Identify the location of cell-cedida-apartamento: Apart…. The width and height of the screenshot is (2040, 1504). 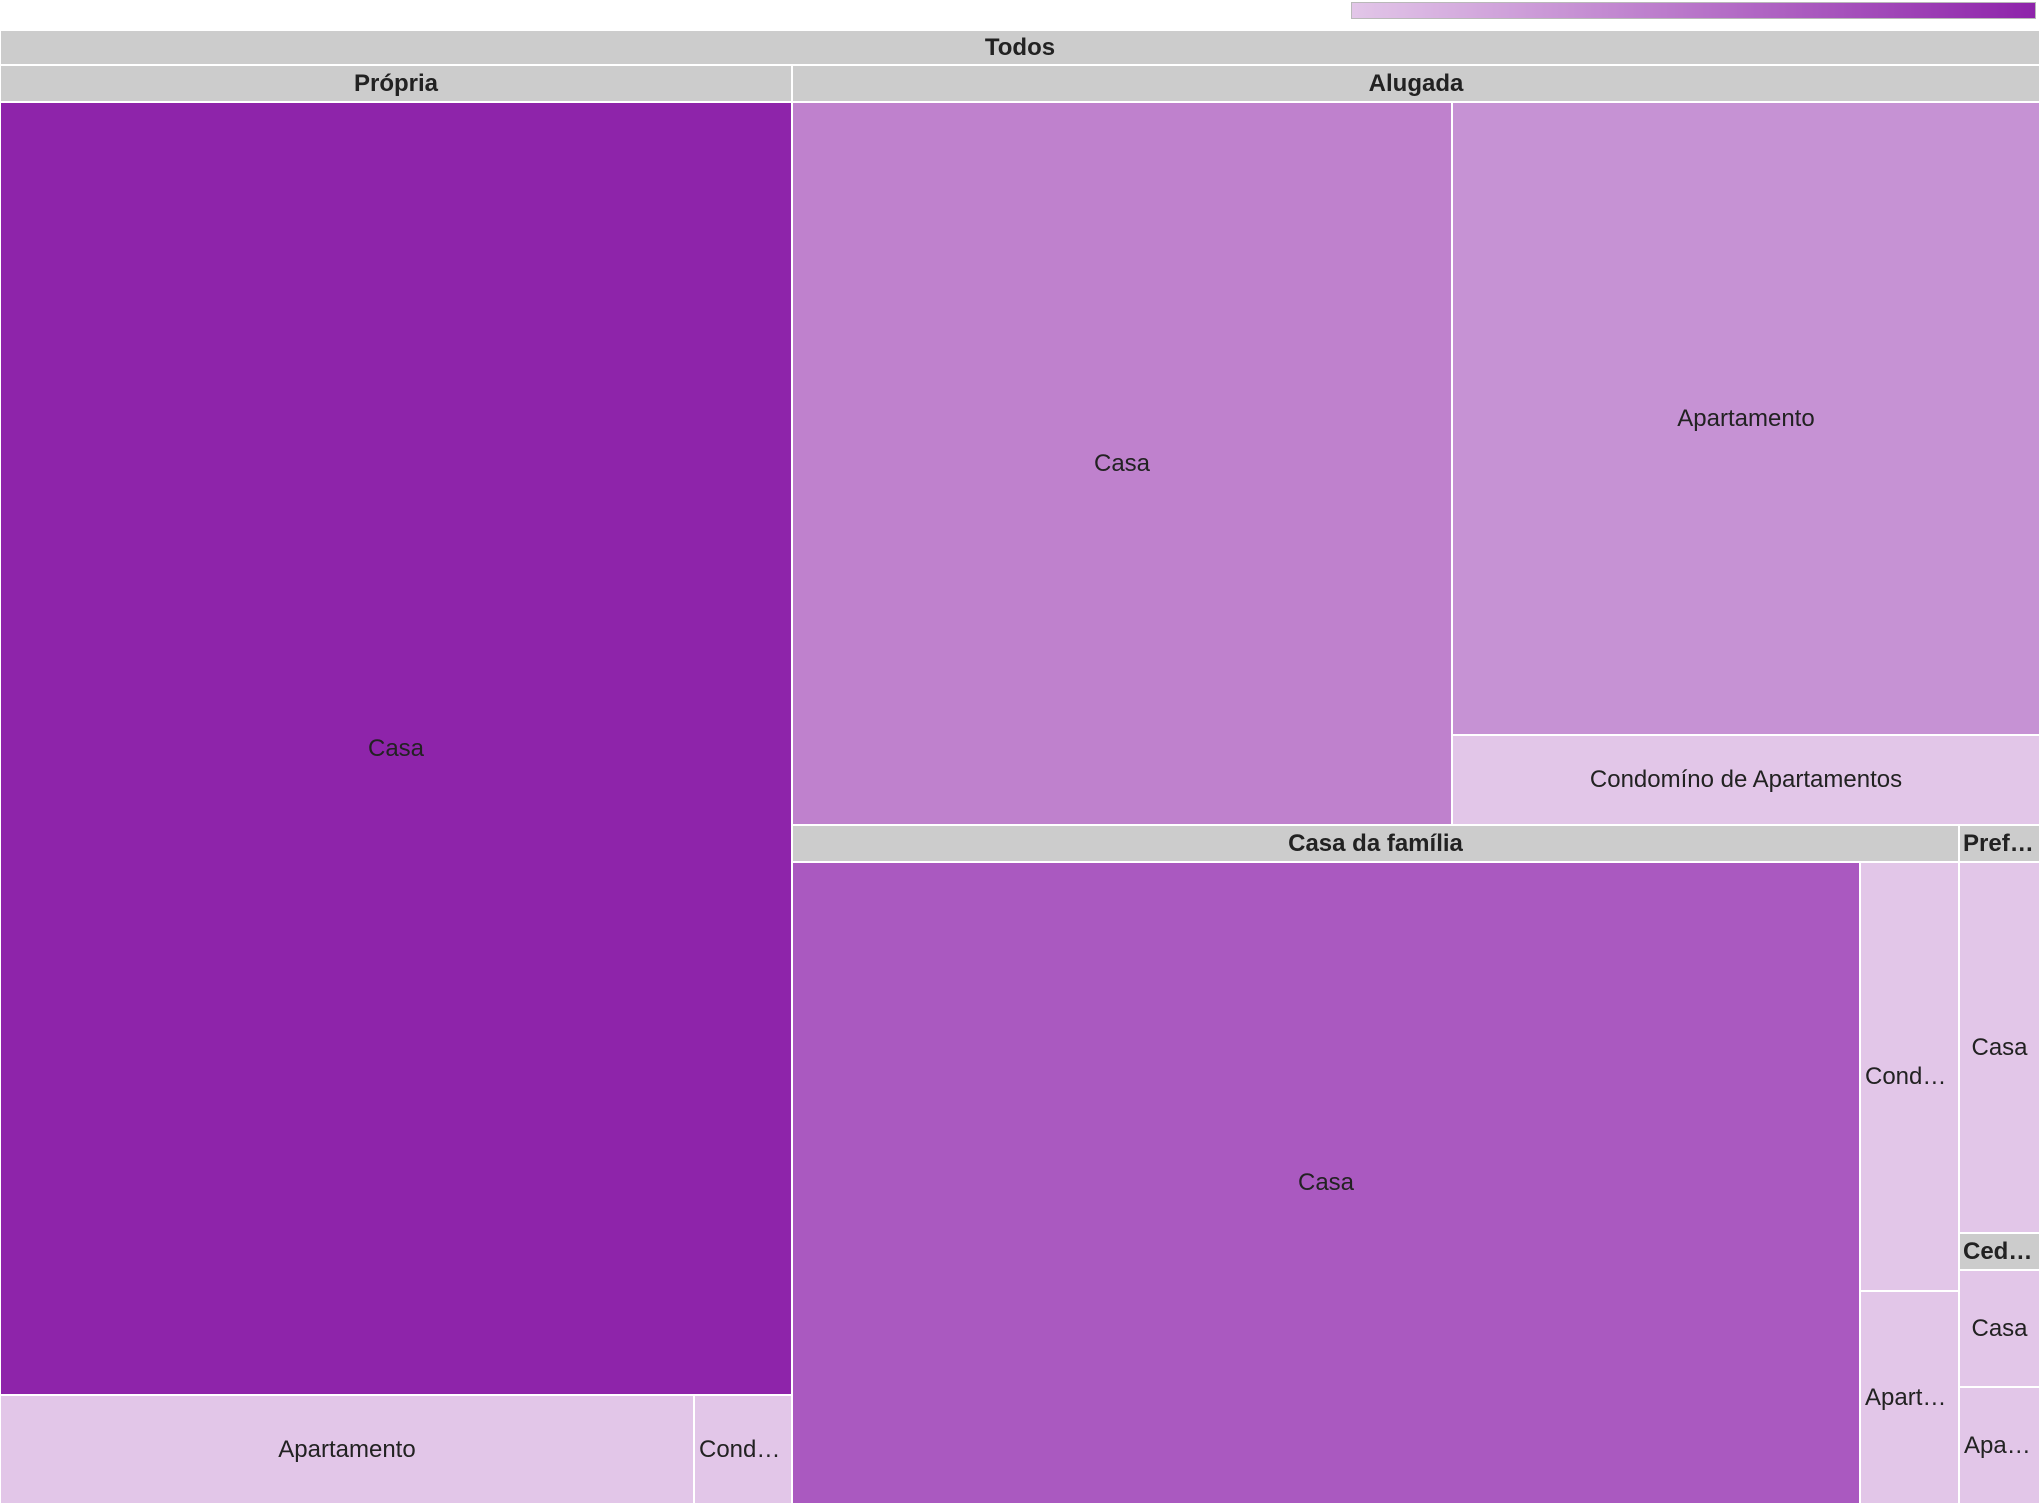
(1999, 1445).